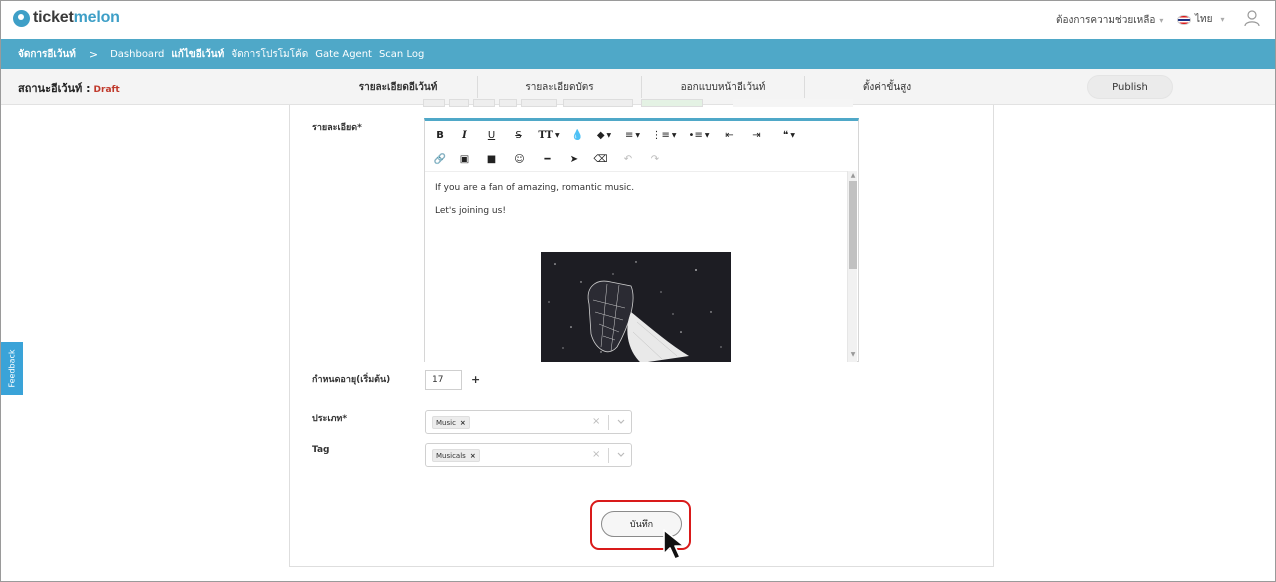 Image resolution: width=1276 pixels, height=582 pixels. Describe the element at coordinates (1184, 19) in the screenshot. I see `thai-flag-icon` at that location.